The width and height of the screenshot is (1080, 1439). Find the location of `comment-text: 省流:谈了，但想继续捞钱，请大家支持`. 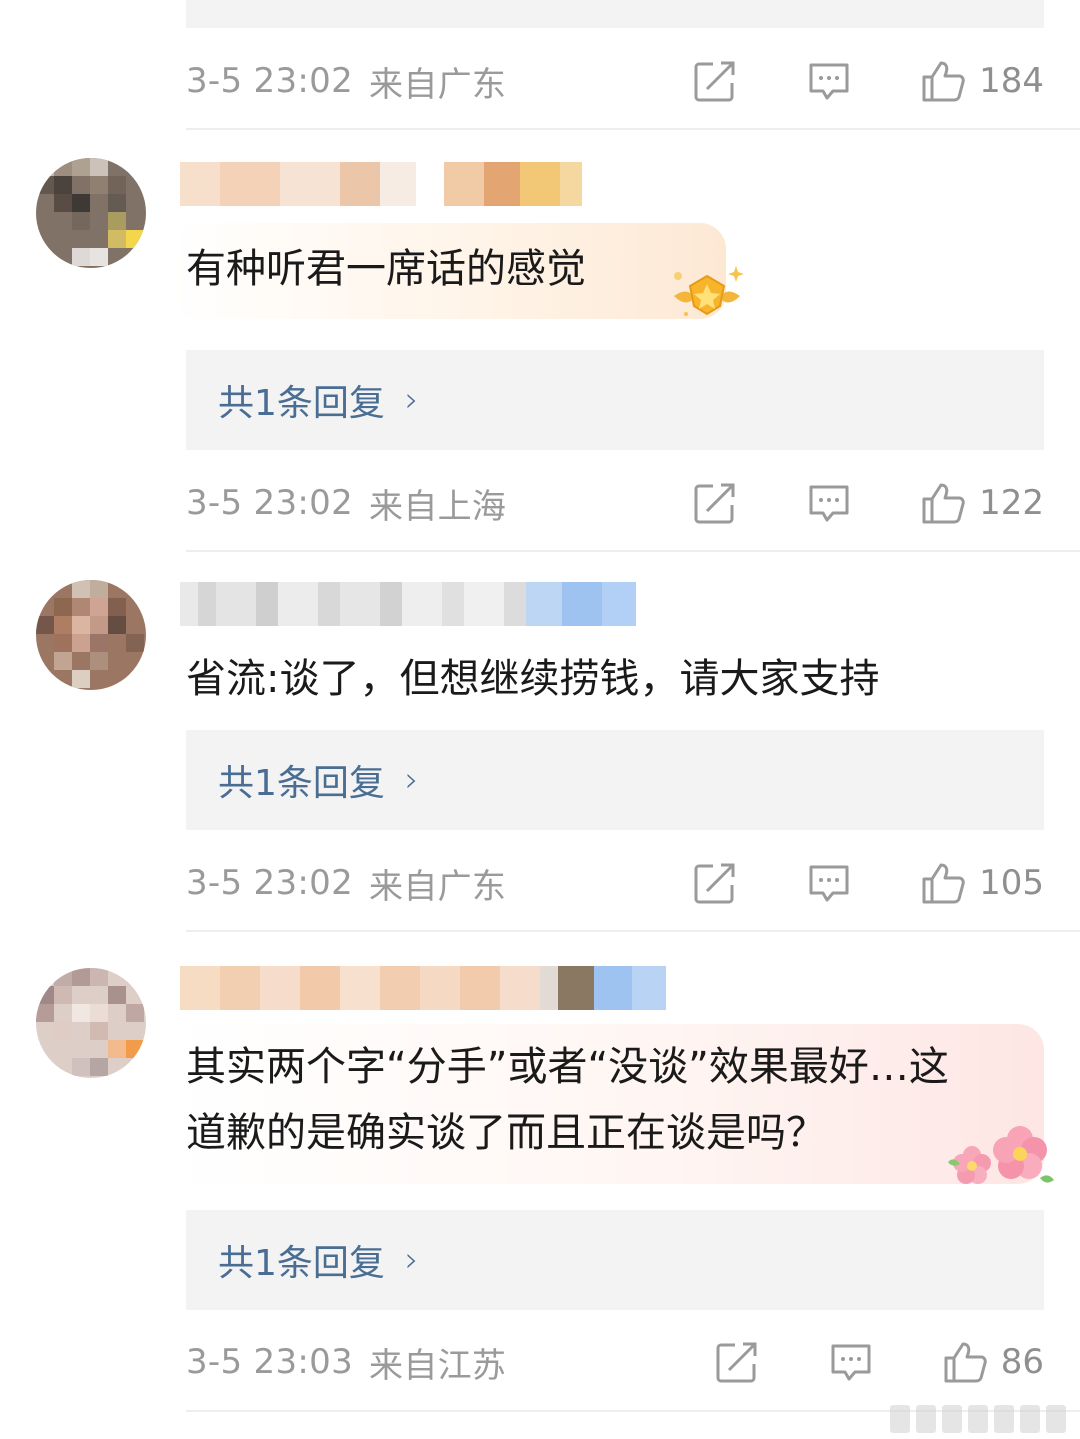

comment-text: 省流:谈了，但想继续捞钱，请大家支持 is located at coordinates (533, 679).